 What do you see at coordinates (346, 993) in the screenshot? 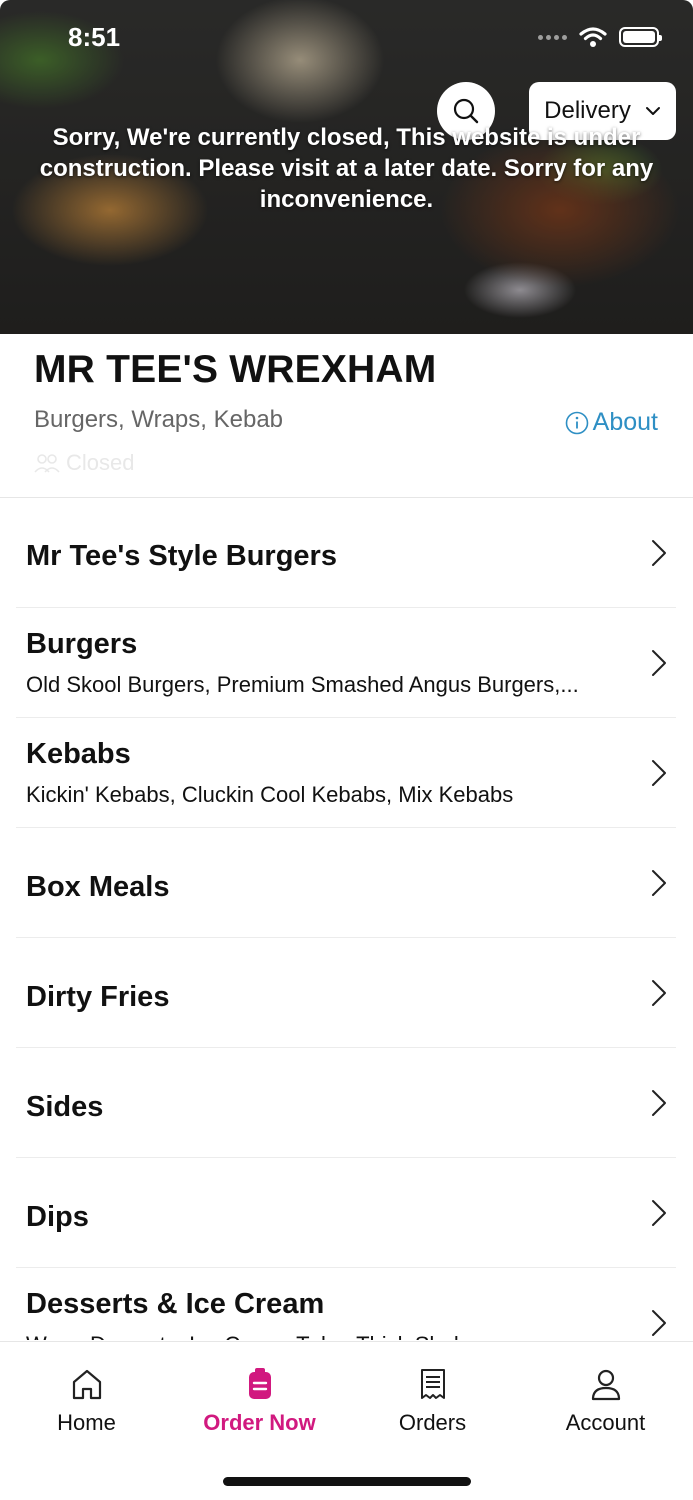
I see `category-item-dirty-fries: Dirty Fries` at bounding box center [346, 993].